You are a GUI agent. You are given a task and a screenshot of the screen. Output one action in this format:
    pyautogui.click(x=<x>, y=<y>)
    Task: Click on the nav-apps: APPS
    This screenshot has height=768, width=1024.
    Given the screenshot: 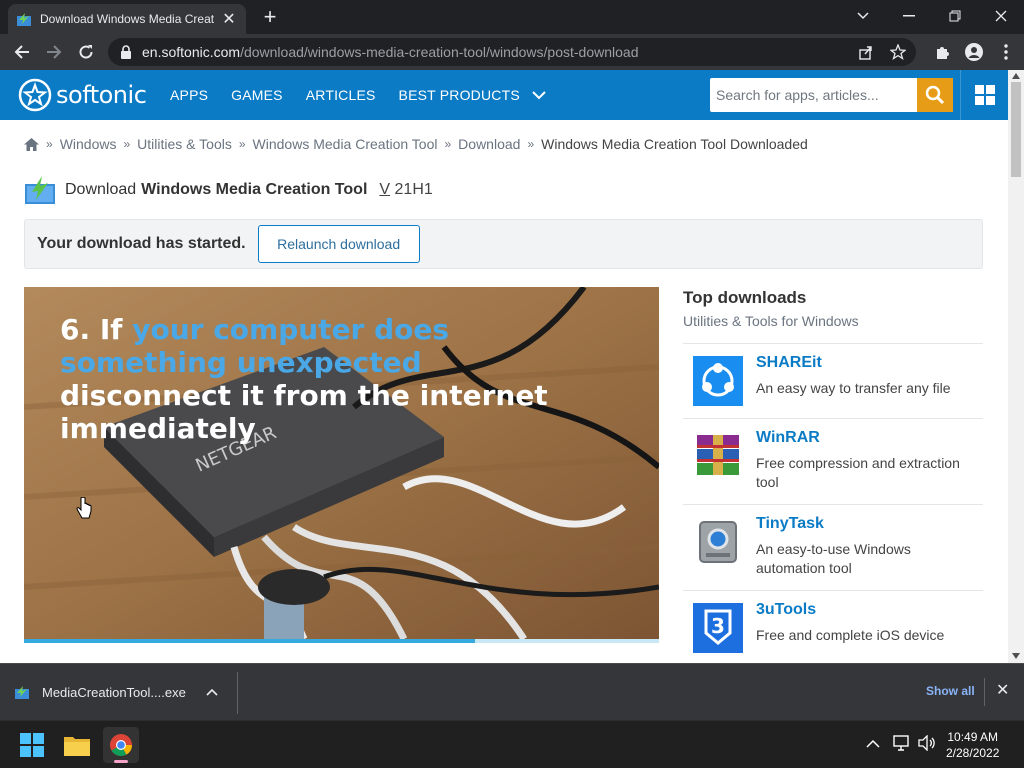 What is the action you would take?
    pyautogui.click(x=189, y=95)
    